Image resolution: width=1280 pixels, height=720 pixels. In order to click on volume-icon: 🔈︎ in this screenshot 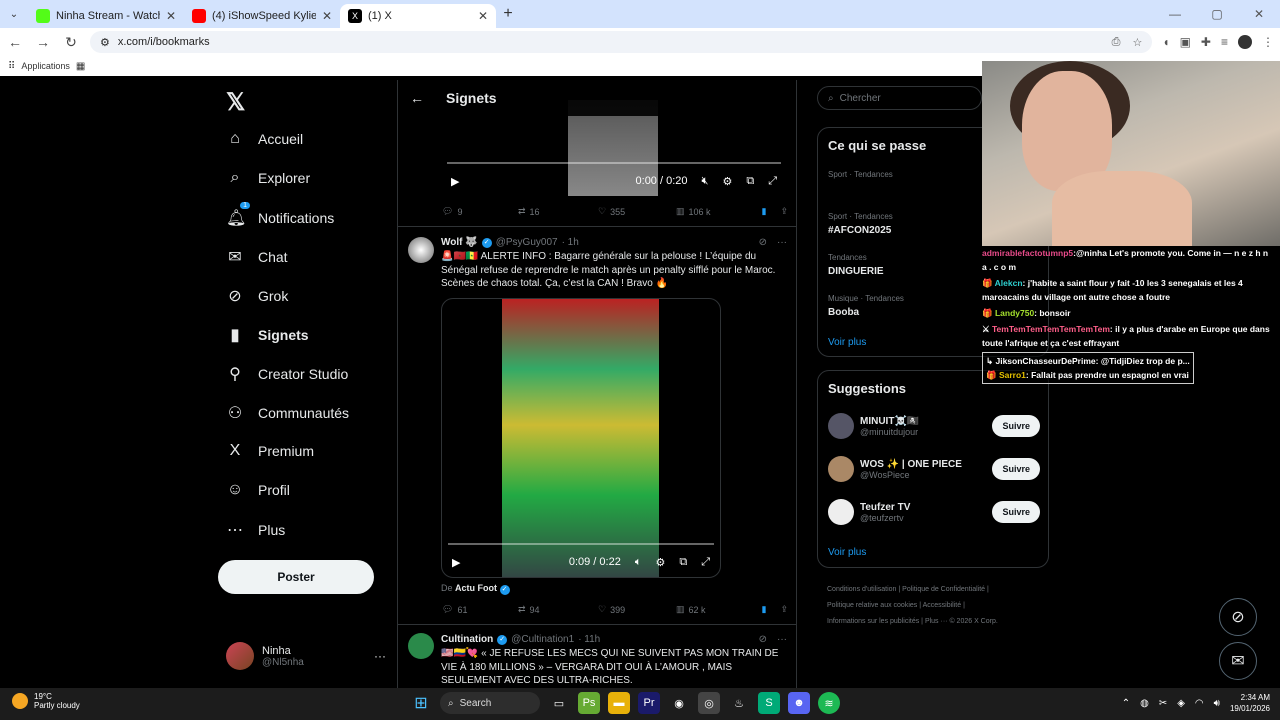, I will do `click(638, 562)`.